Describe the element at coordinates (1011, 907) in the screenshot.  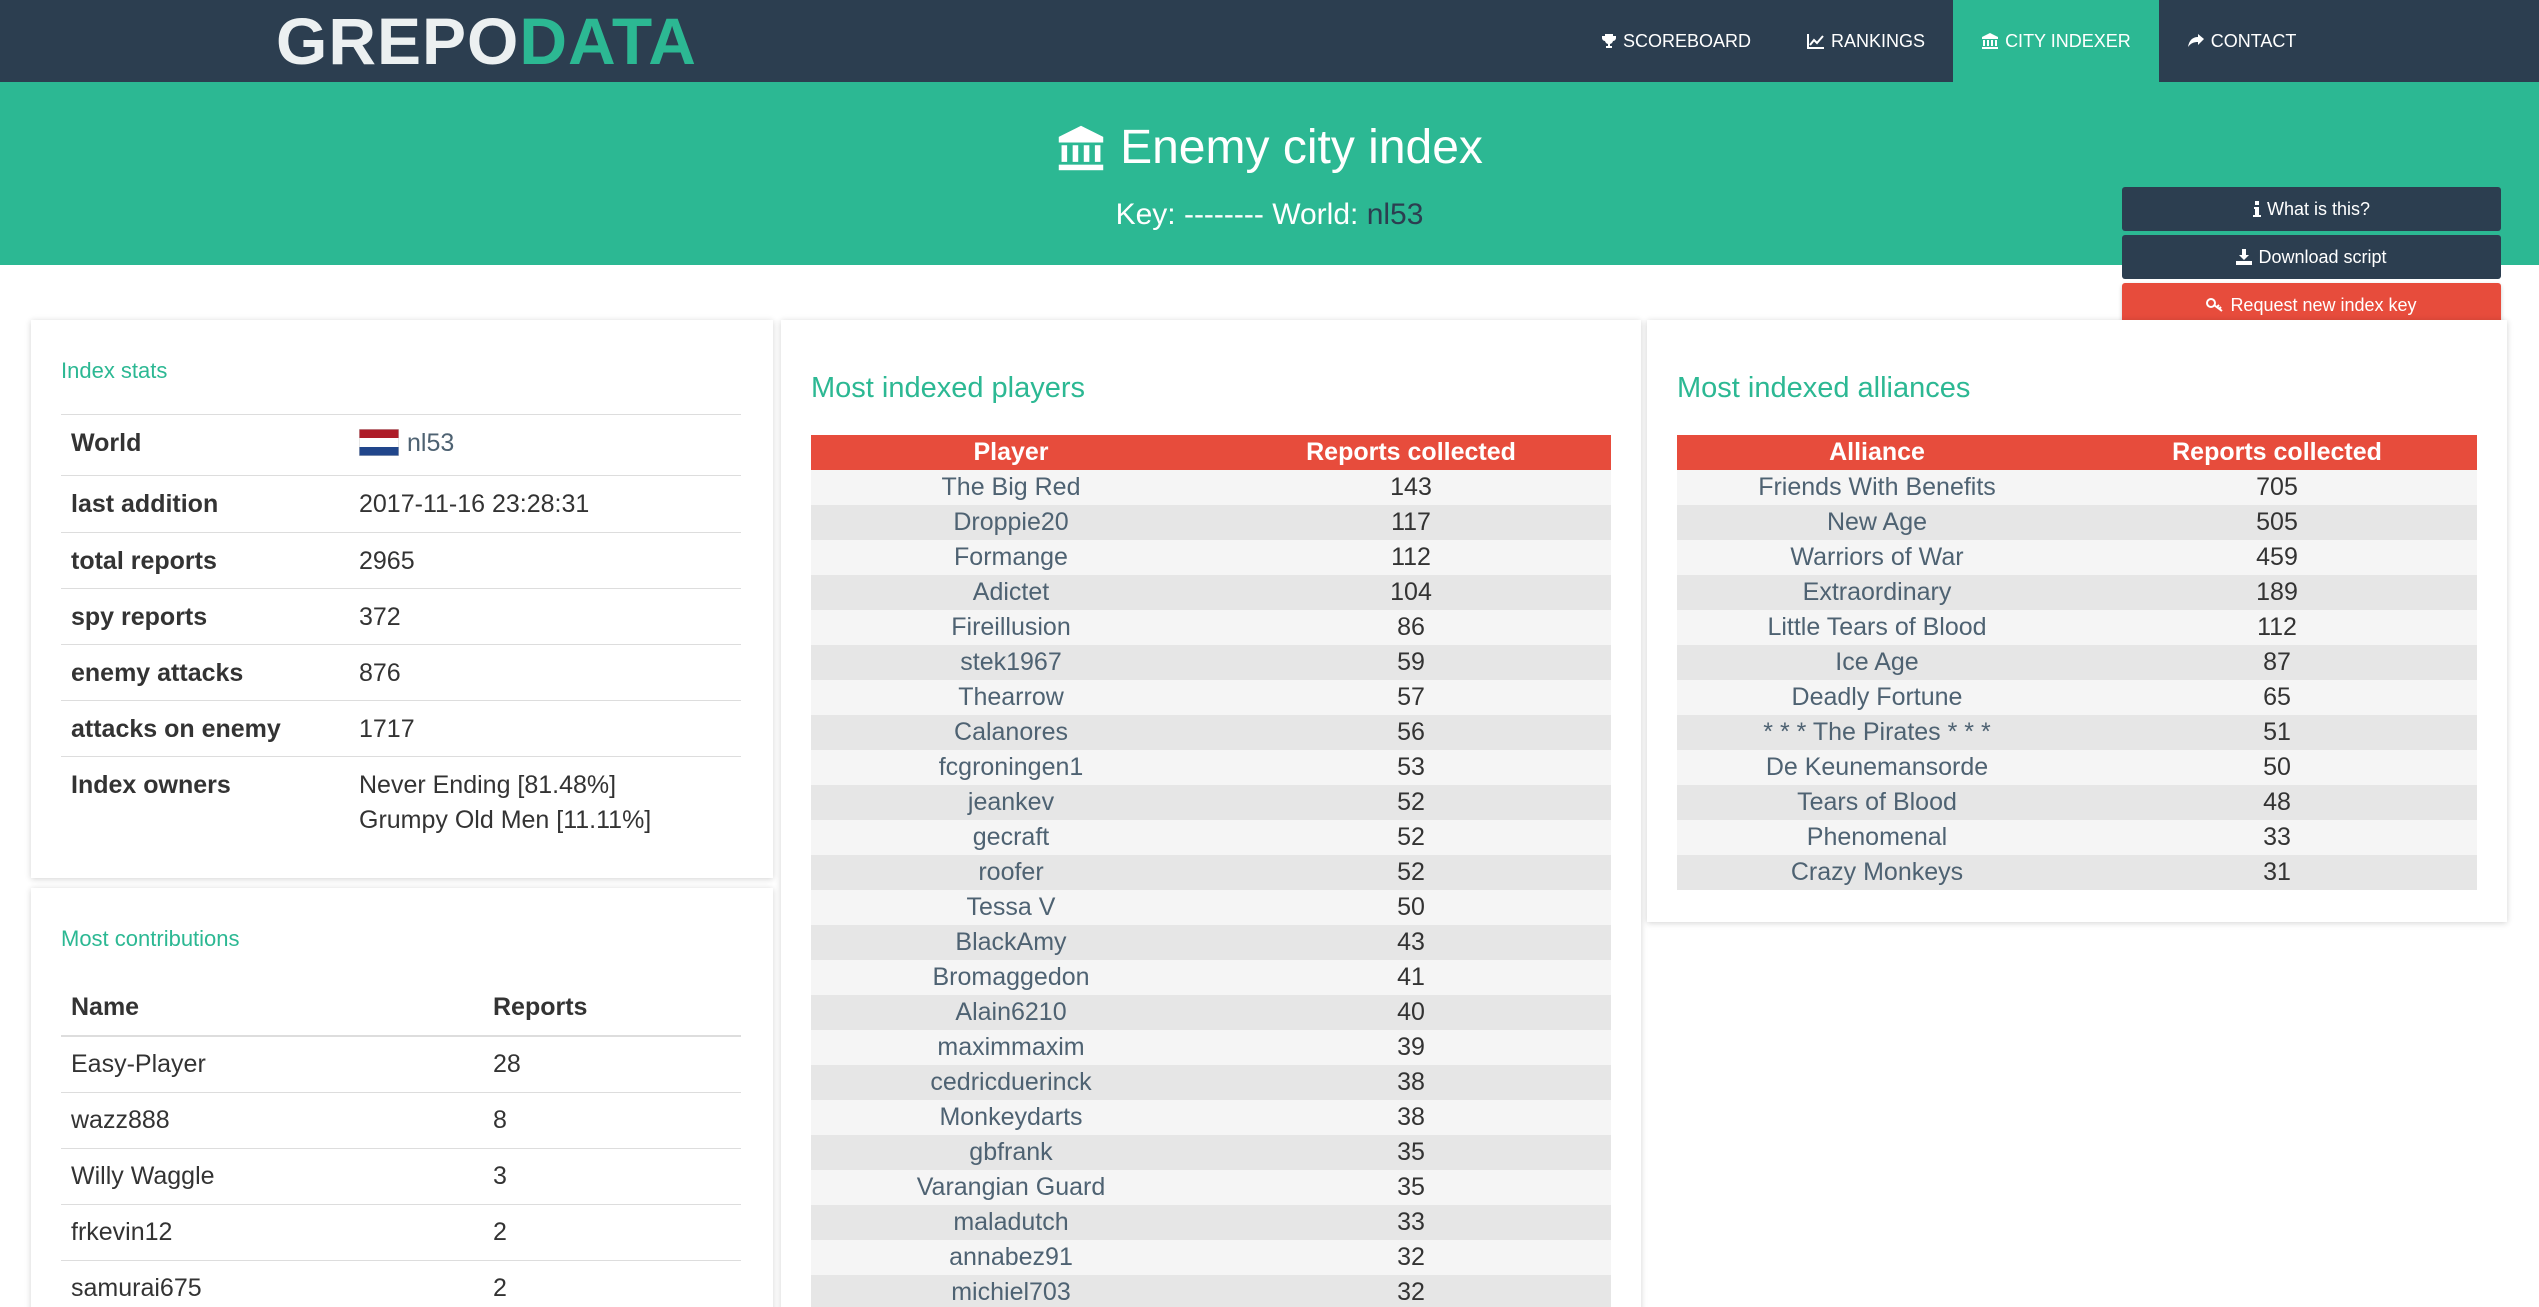
I see `player-name-link: Tessa V` at that location.